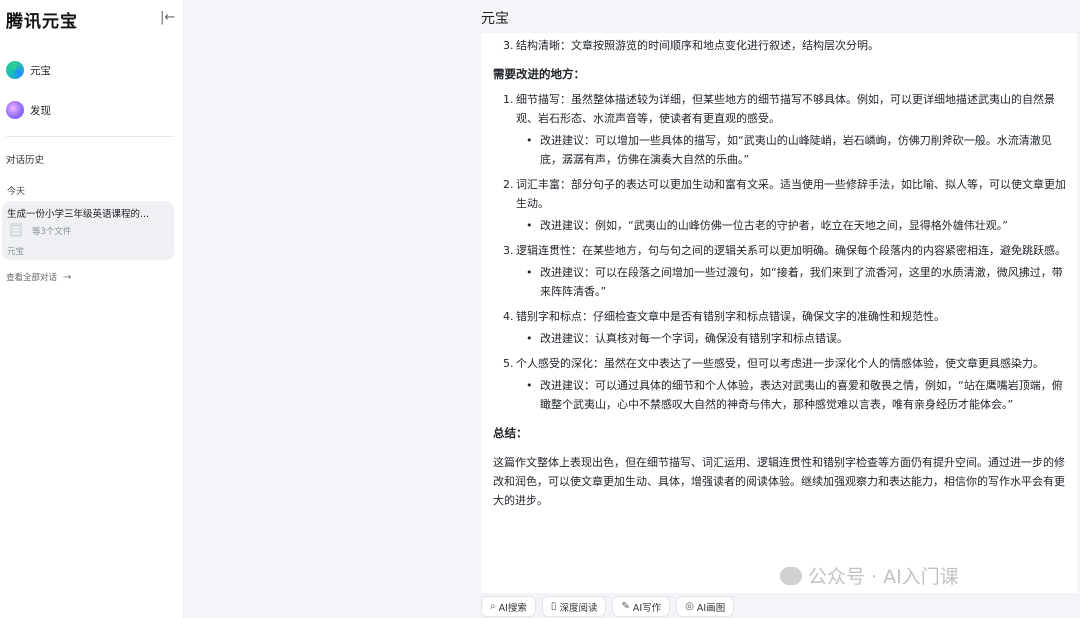 The image size is (1080, 618). What do you see at coordinates (608, 607) in the screenshot?
I see `input-toolbar: ⌕ AI搜索 ▯ 深度阅读 ✎ AI写作 ◎ AI画图` at bounding box center [608, 607].